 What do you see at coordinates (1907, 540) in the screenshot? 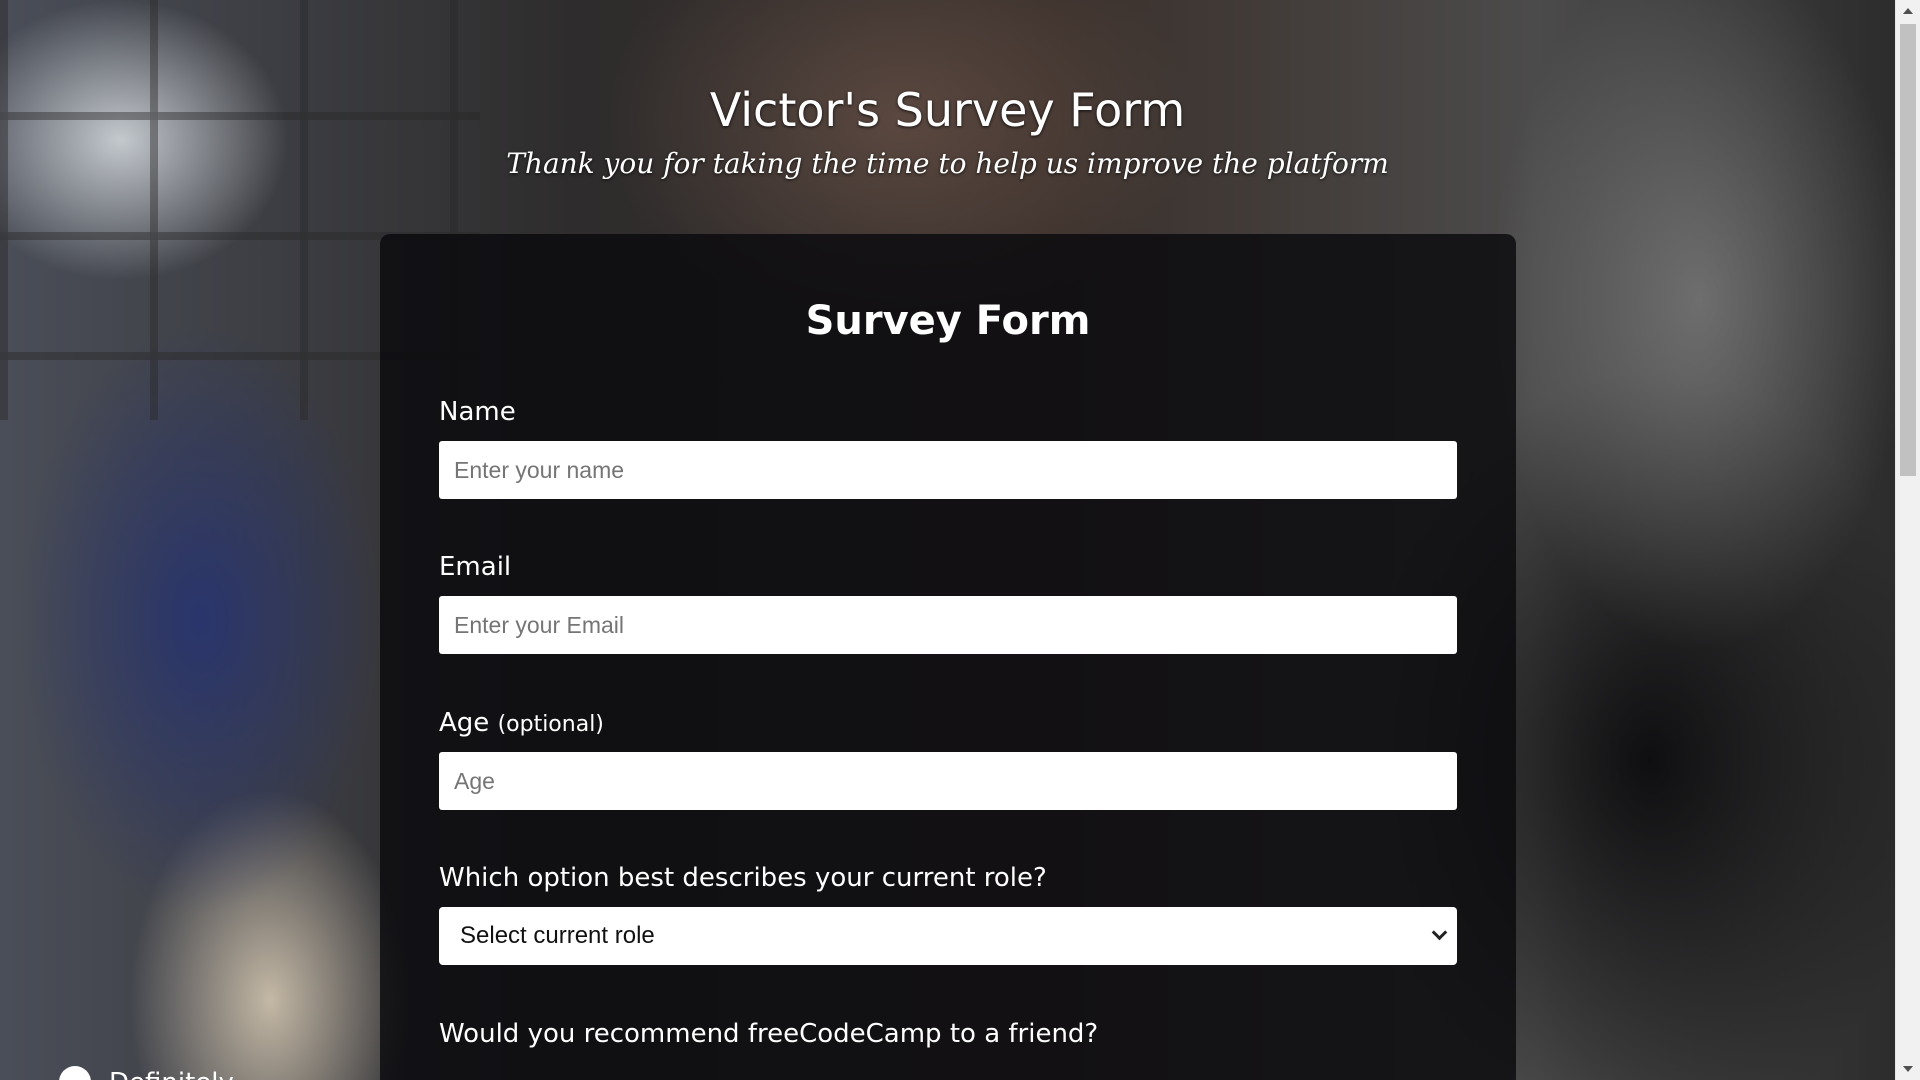
I see `vertical-scrollbar` at bounding box center [1907, 540].